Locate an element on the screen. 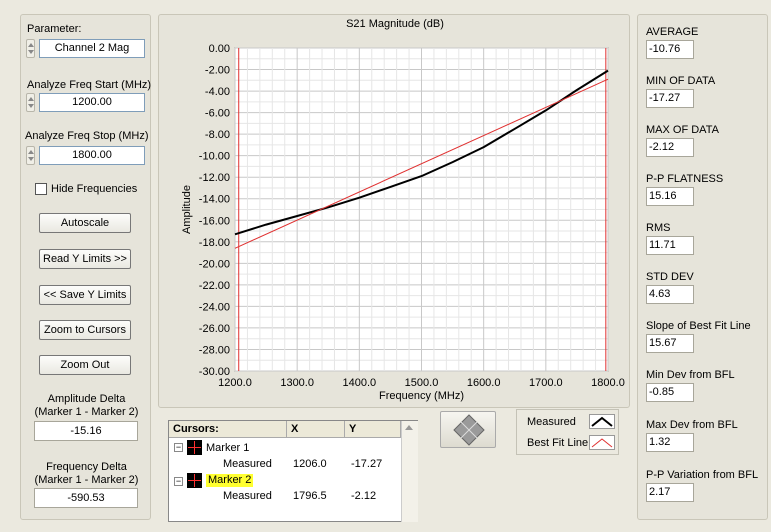  stat-value: 15.67 is located at coordinates (670, 343).